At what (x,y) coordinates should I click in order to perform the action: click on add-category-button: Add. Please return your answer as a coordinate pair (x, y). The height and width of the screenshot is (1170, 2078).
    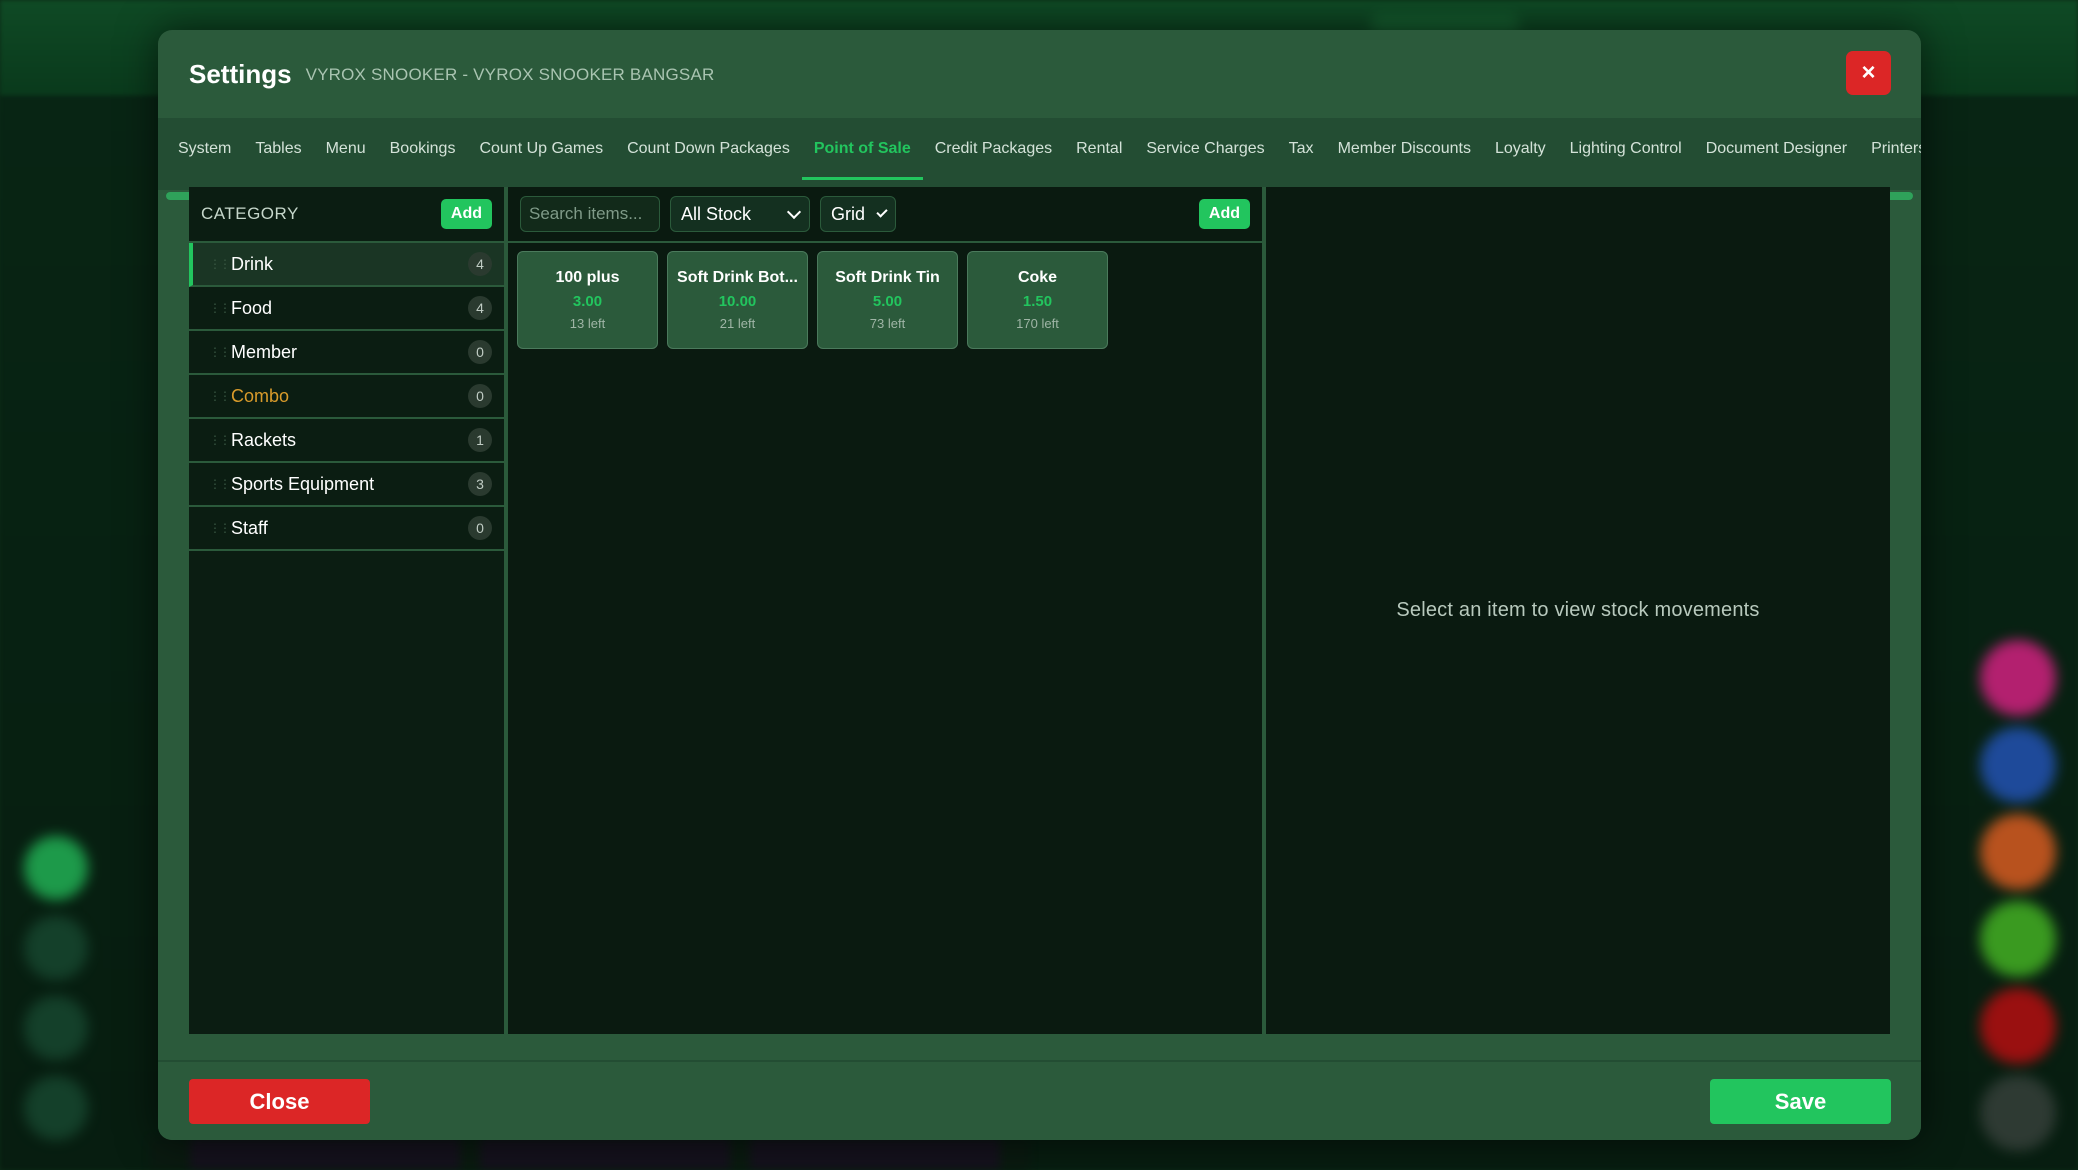
    Looking at the image, I should click on (466, 214).